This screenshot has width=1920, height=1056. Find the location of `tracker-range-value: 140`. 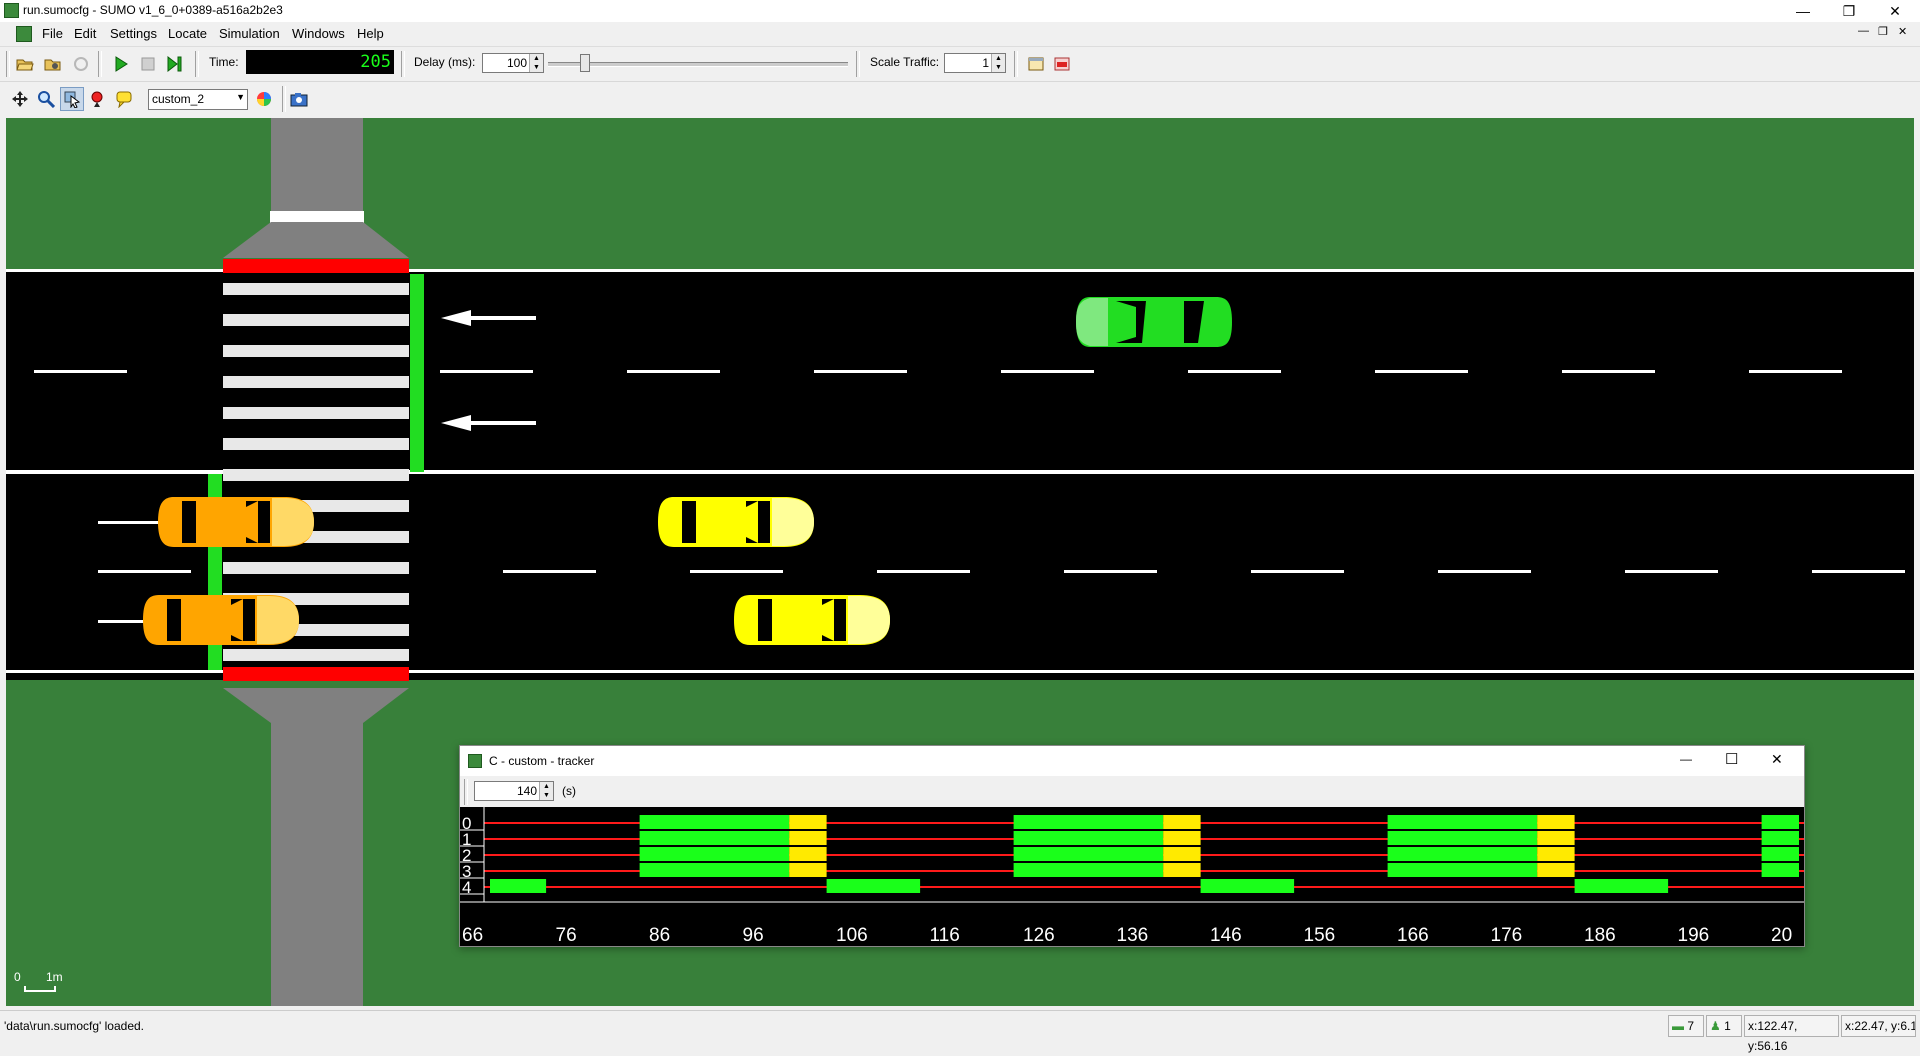

tracker-range-value: 140 is located at coordinates (526, 791).